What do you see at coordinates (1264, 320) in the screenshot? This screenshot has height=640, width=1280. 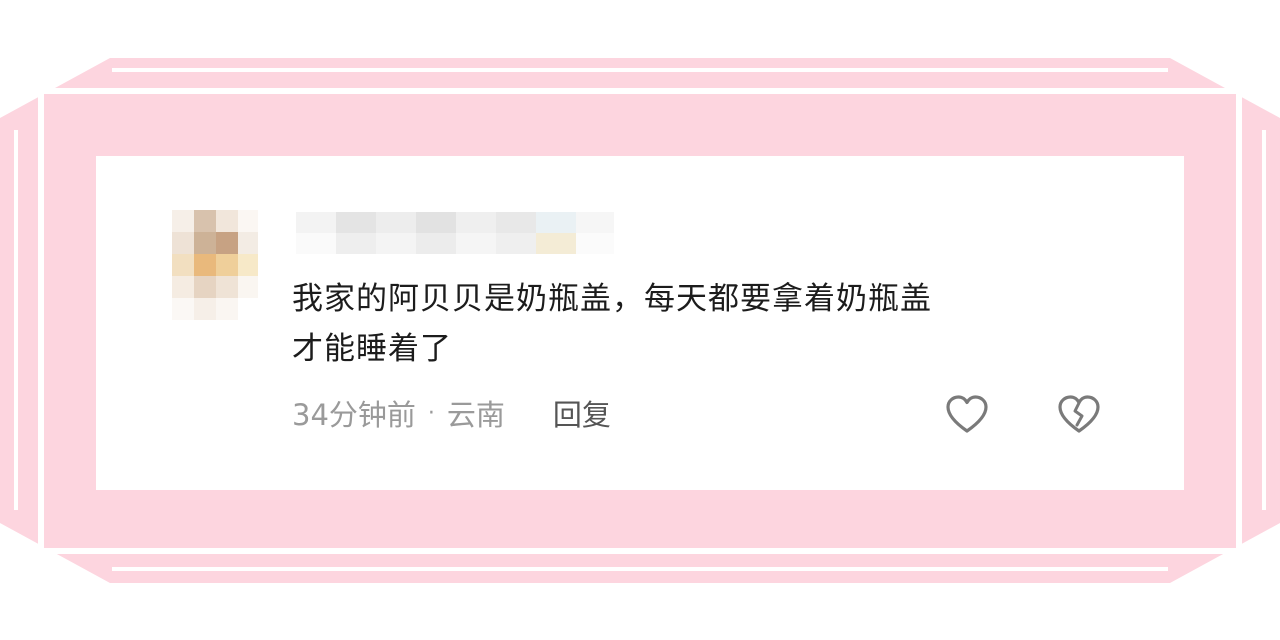 I see `frame-line-right` at bounding box center [1264, 320].